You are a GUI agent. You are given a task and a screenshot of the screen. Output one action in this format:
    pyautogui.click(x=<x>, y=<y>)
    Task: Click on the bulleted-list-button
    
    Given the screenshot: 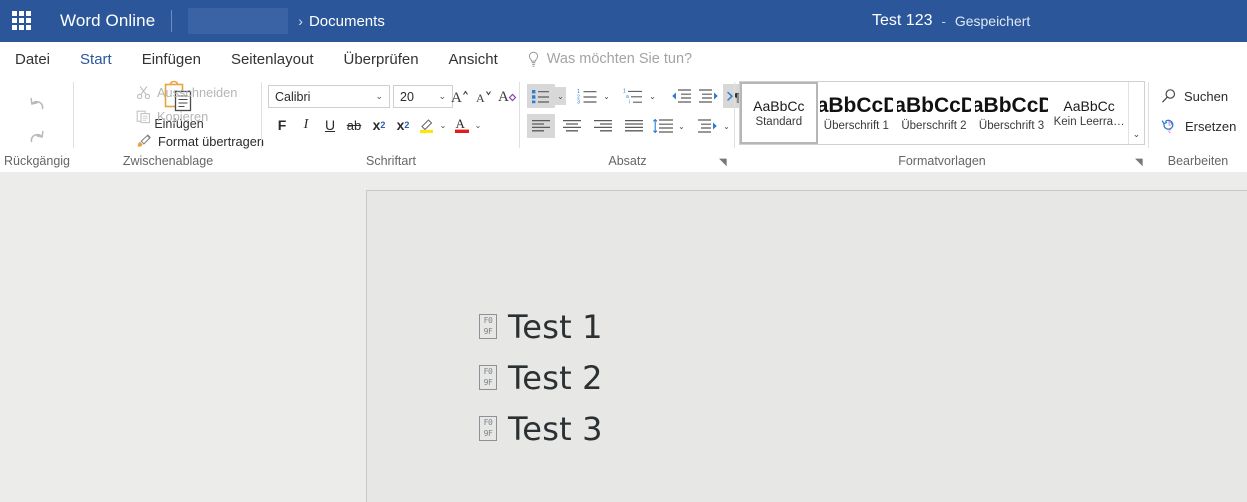 What is the action you would take?
    pyautogui.click(x=541, y=96)
    